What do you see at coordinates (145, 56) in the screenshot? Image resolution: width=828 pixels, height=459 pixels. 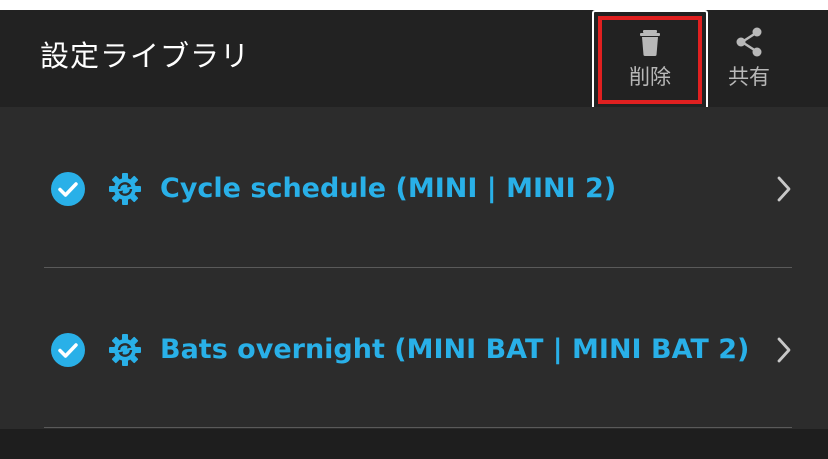 I see `page-title: 設定ライブラリ` at bounding box center [145, 56].